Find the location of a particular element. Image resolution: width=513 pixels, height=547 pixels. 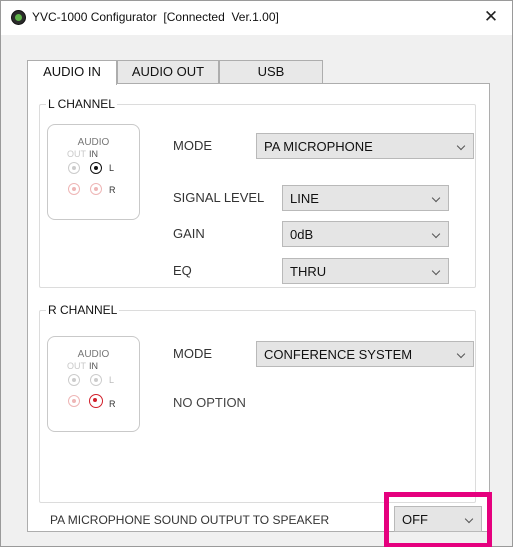

in-r-jack-active-icon is located at coordinates (96, 401).